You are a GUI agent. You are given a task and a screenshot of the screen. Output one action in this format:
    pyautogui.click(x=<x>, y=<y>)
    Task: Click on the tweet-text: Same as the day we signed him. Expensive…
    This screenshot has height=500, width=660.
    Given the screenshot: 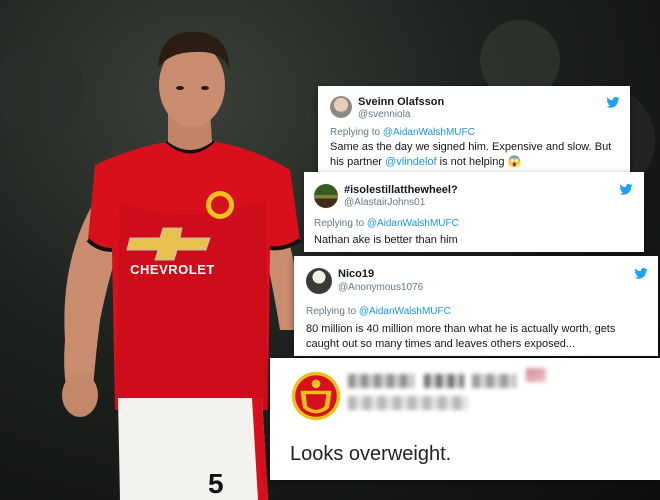 What is the action you would take?
    pyautogui.click(x=475, y=155)
    